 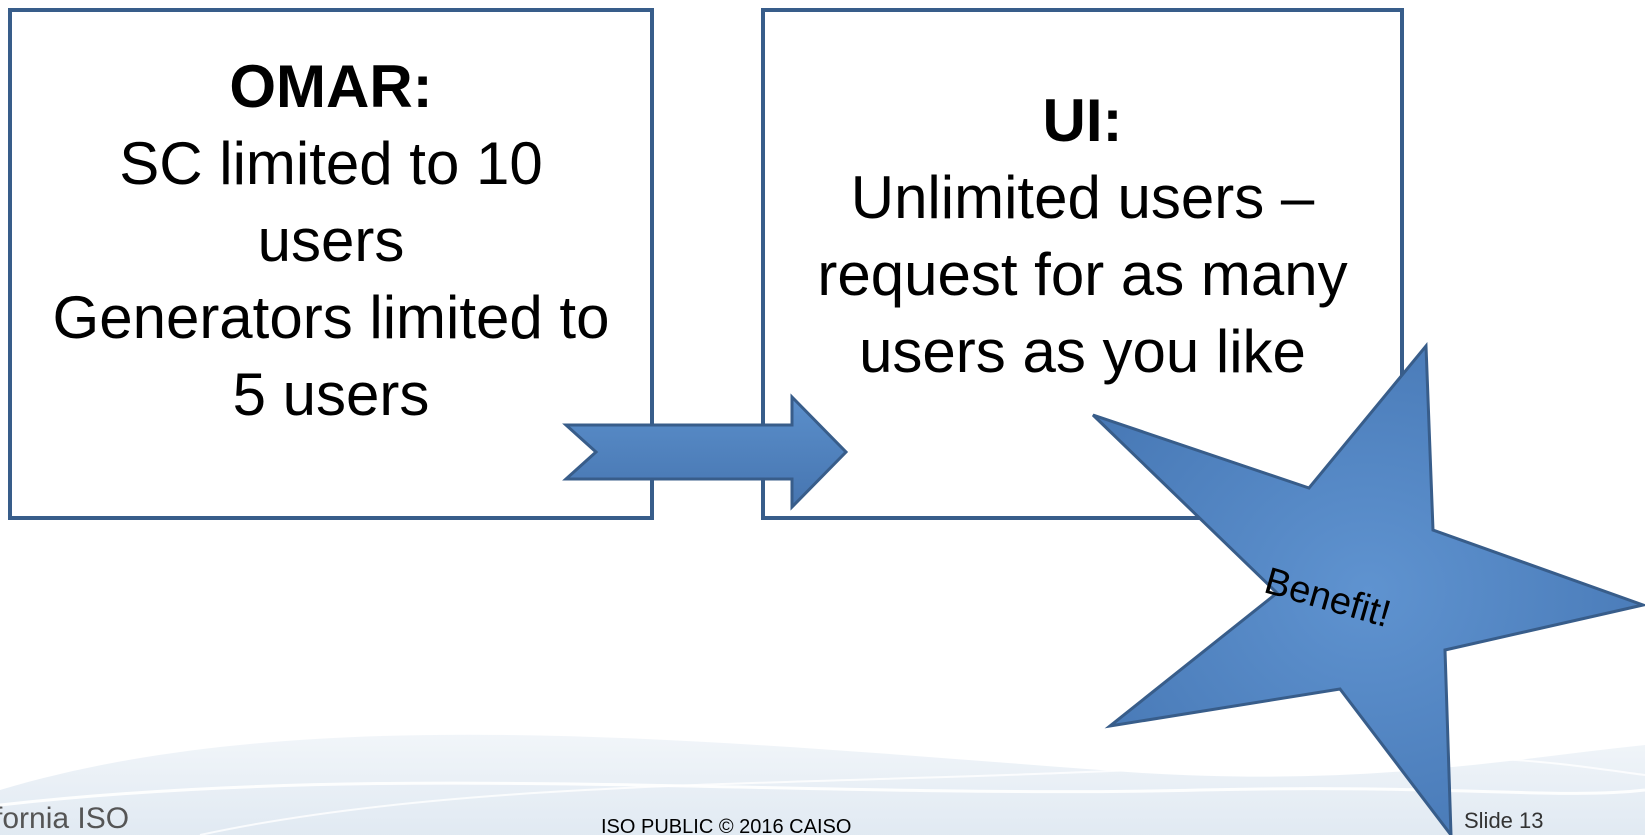 What do you see at coordinates (1504, 820) in the screenshot?
I see `slide-number: Slide 13` at bounding box center [1504, 820].